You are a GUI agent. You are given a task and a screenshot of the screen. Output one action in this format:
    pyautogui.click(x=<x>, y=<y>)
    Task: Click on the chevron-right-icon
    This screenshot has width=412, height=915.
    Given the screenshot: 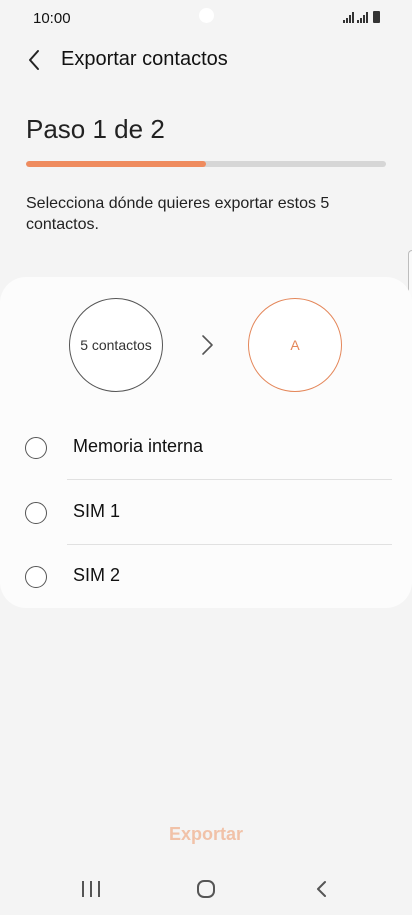 What is the action you would take?
    pyautogui.click(x=207, y=345)
    